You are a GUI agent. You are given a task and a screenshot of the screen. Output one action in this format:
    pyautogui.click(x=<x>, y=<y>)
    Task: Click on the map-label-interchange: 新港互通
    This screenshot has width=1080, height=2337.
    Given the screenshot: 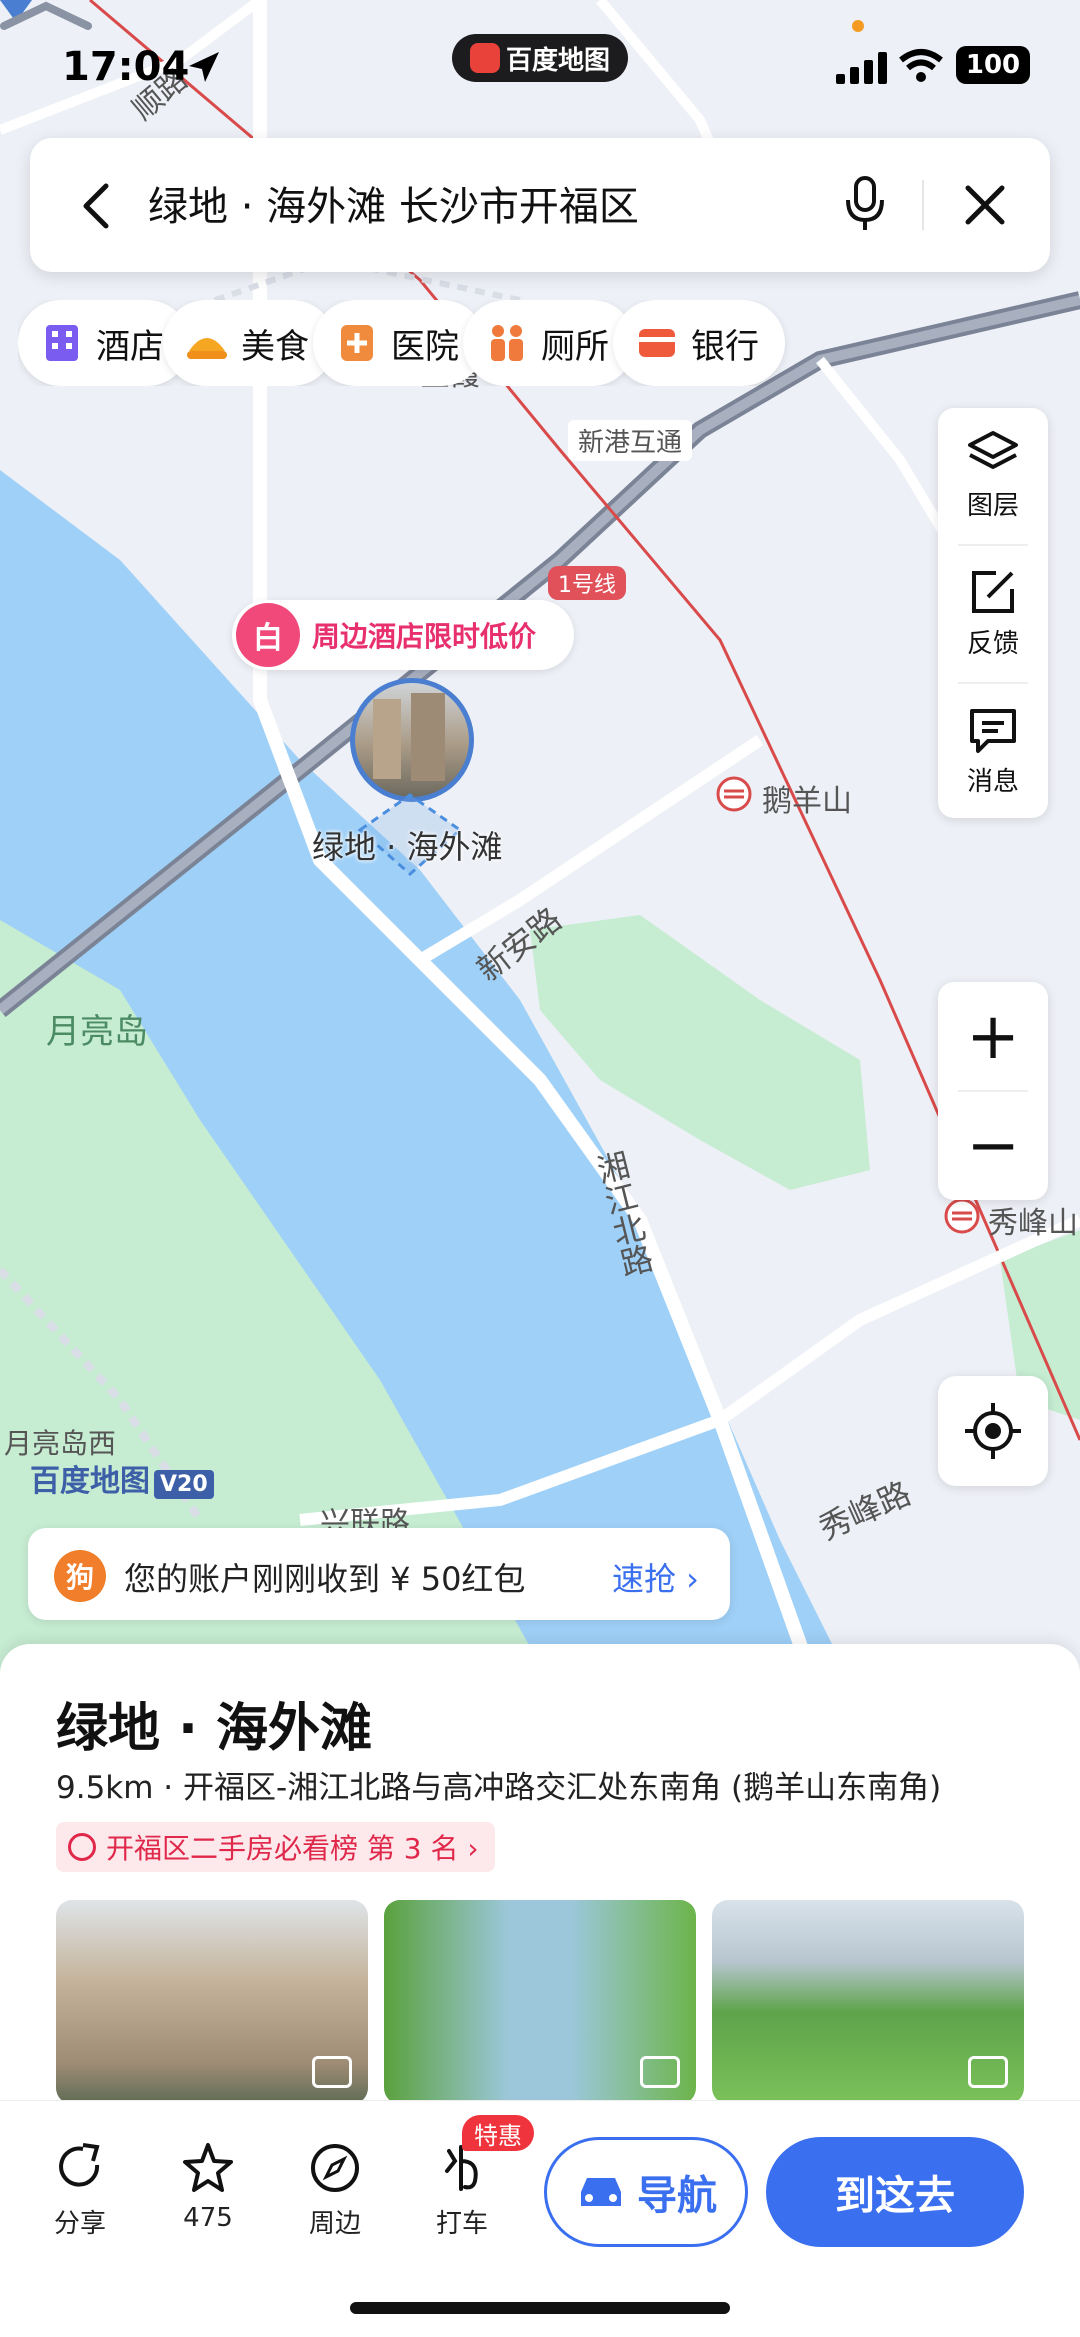 What is the action you would take?
    pyautogui.click(x=630, y=440)
    